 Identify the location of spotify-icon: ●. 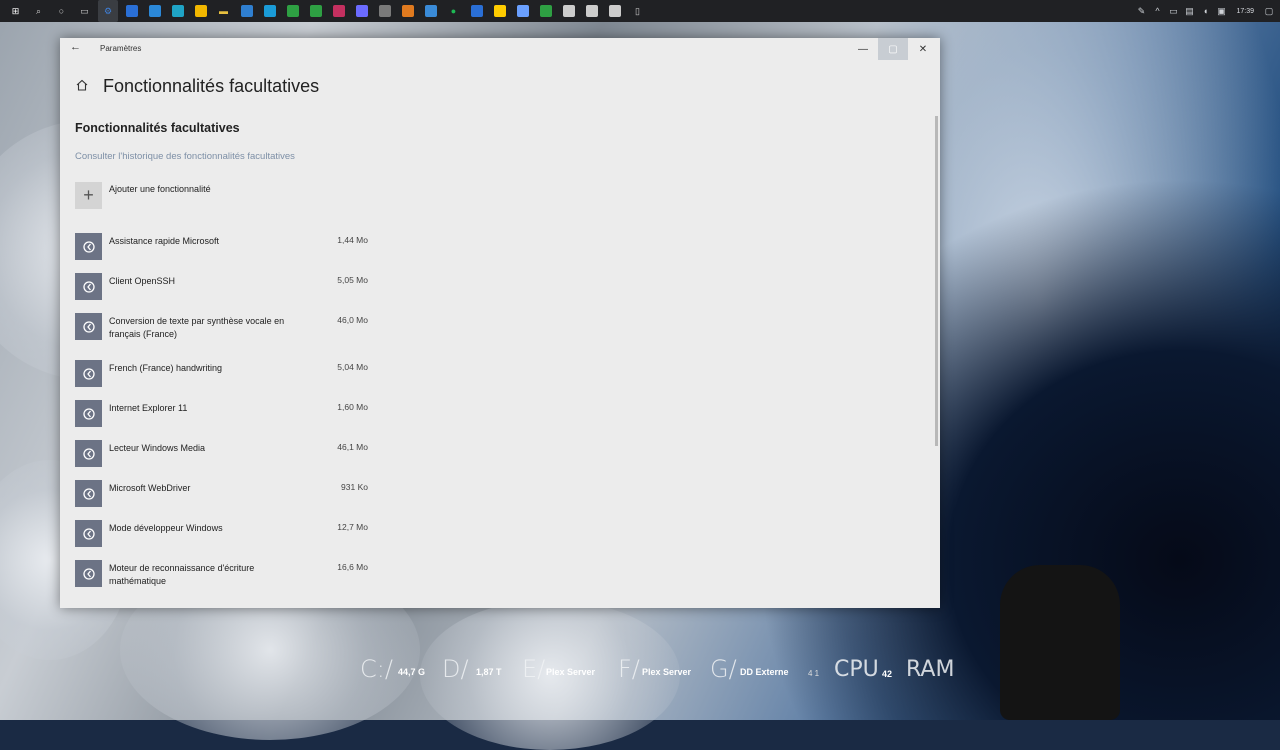
(454, 11).